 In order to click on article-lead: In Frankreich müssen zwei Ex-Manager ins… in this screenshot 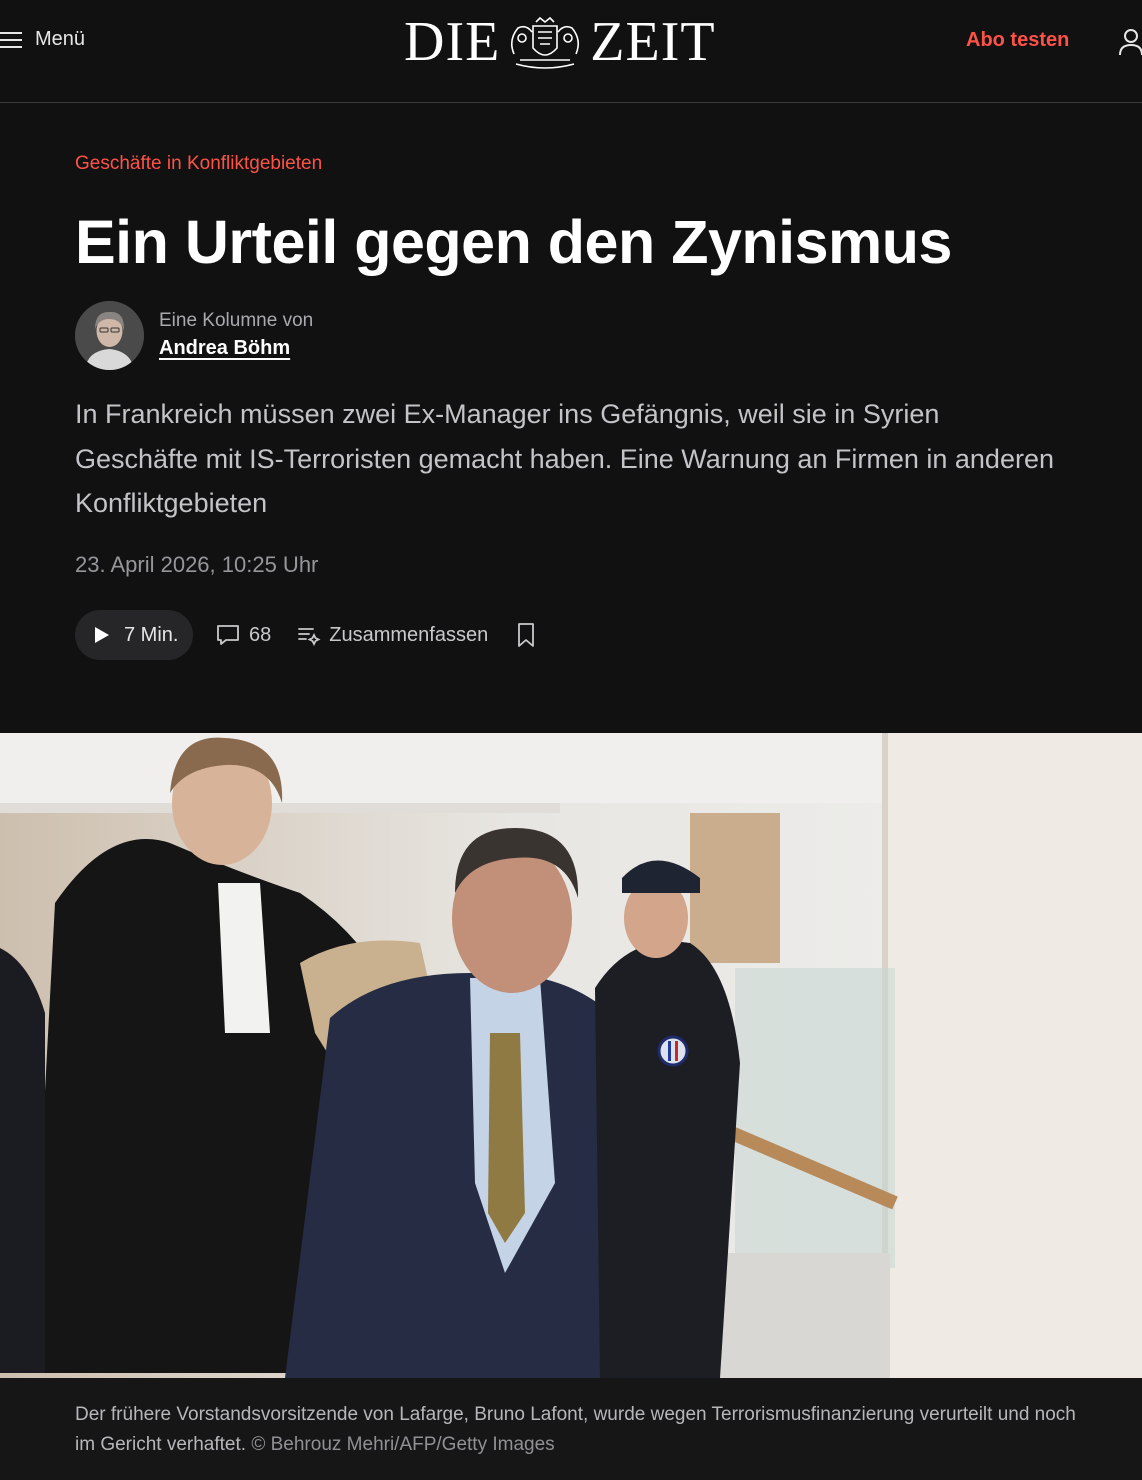, I will do `click(564, 458)`.